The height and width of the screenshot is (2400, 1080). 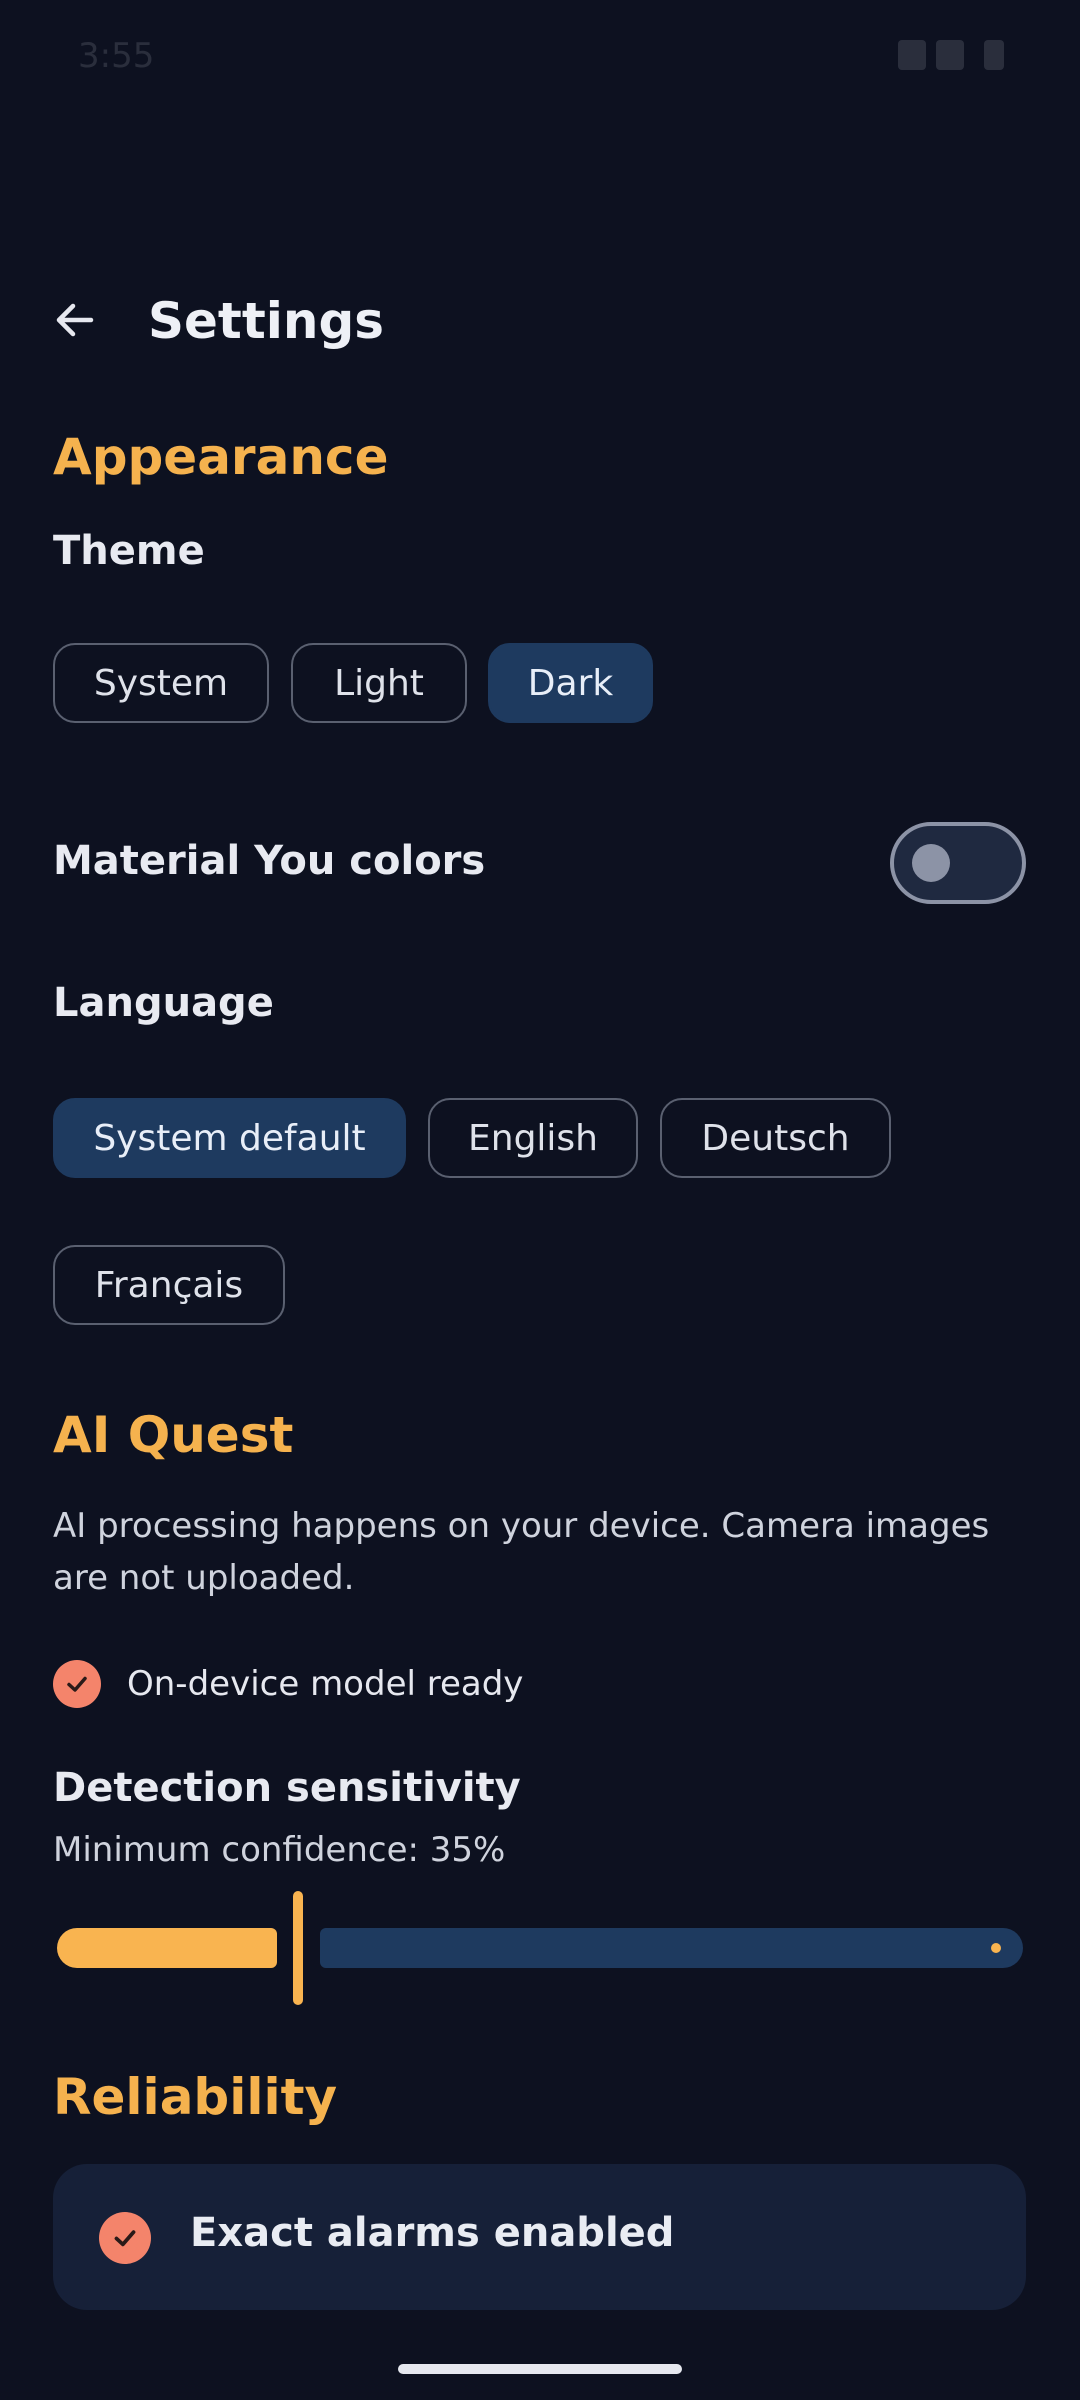 I want to click on signal-icon, so click(x=950, y=55).